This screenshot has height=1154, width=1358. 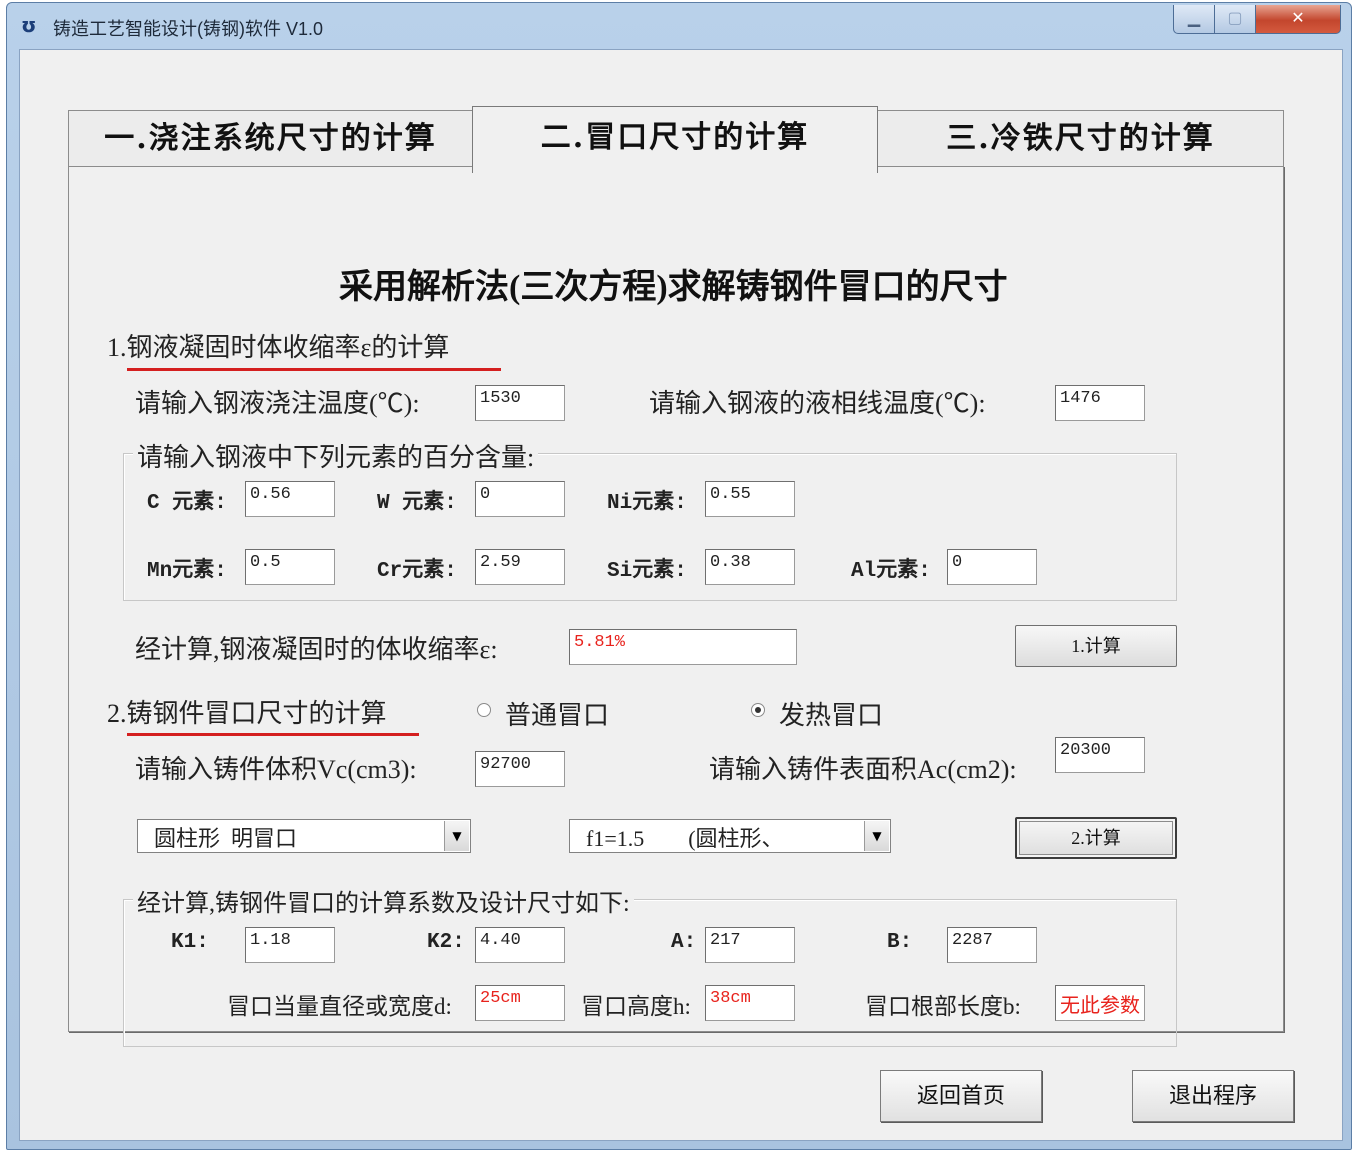 What do you see at coordinates (675, 139) in the screenshot?
I see `tab-riser: 二.冒口尺寸的计算` at bounding box center [675, 139].